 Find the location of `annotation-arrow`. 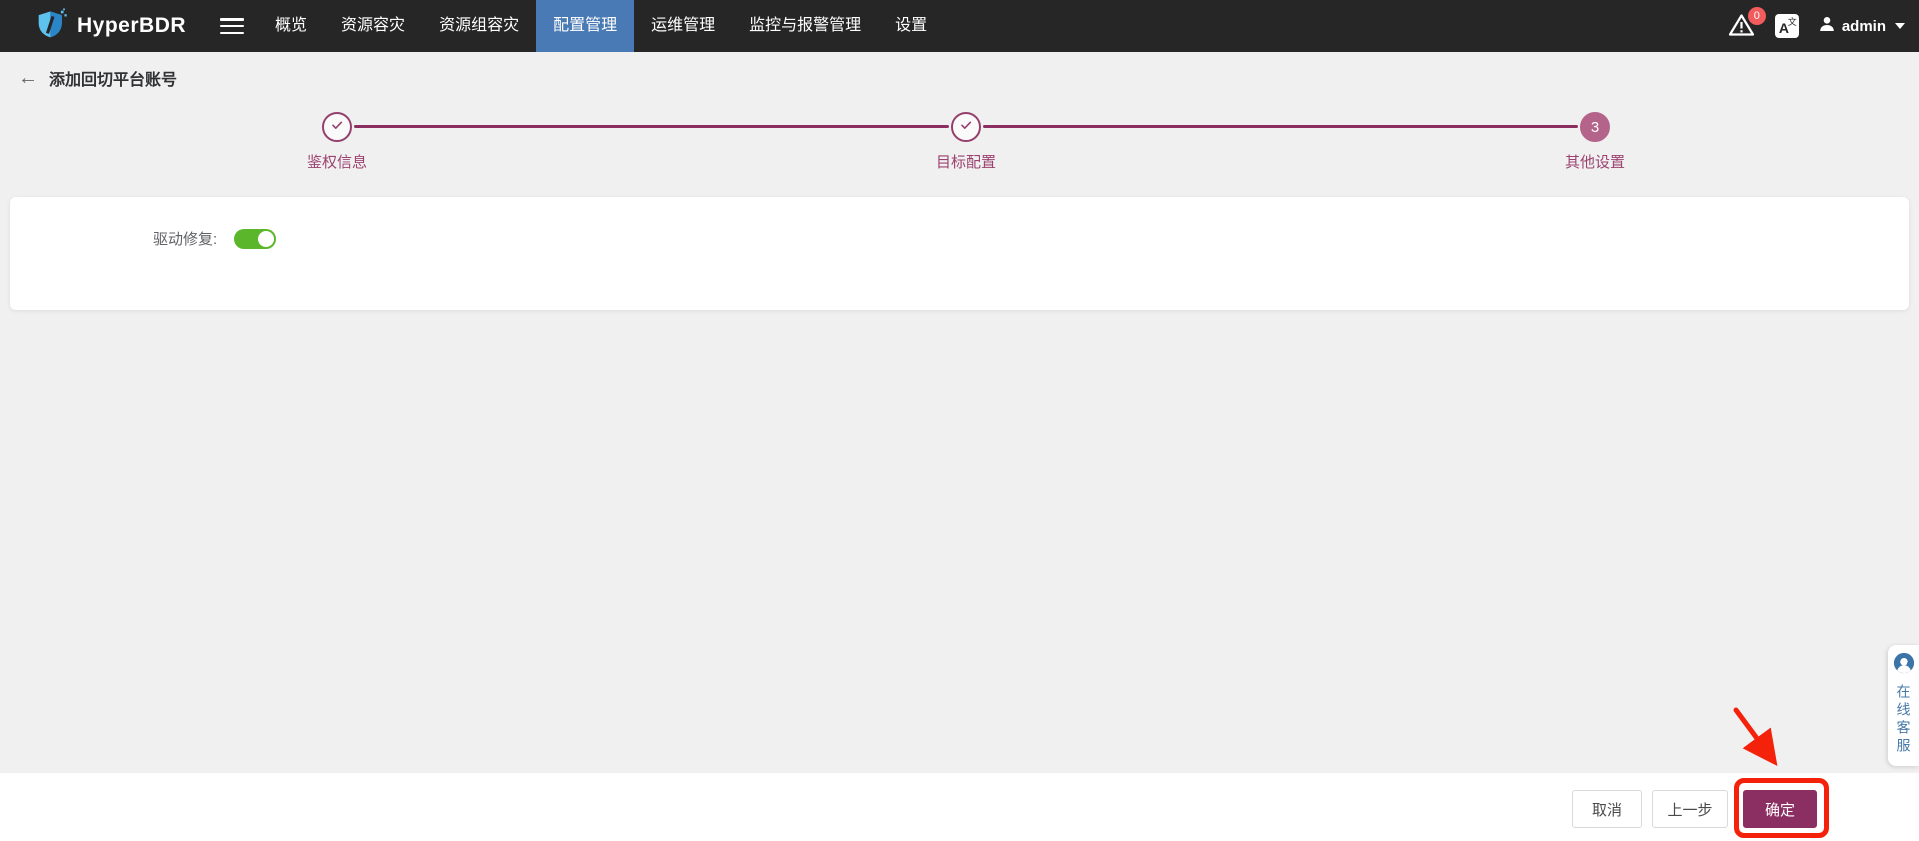

annotation-arrow is located at coordinates (1754, 738).